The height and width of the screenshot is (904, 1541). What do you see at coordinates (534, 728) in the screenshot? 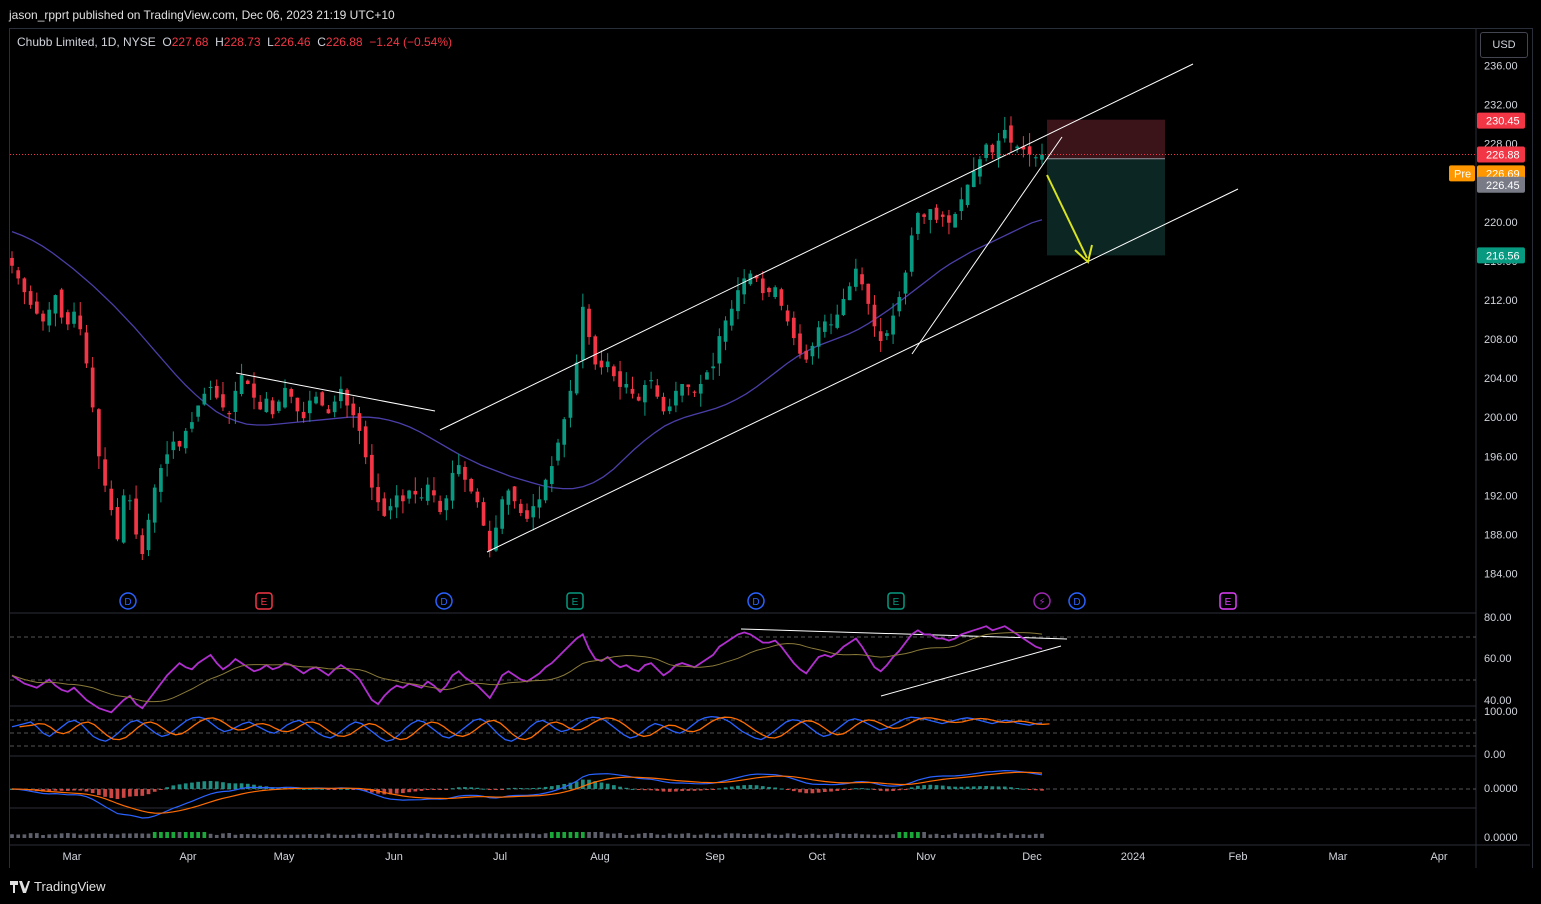
I see `stoch-d-line` at bounding box center [534, 728].